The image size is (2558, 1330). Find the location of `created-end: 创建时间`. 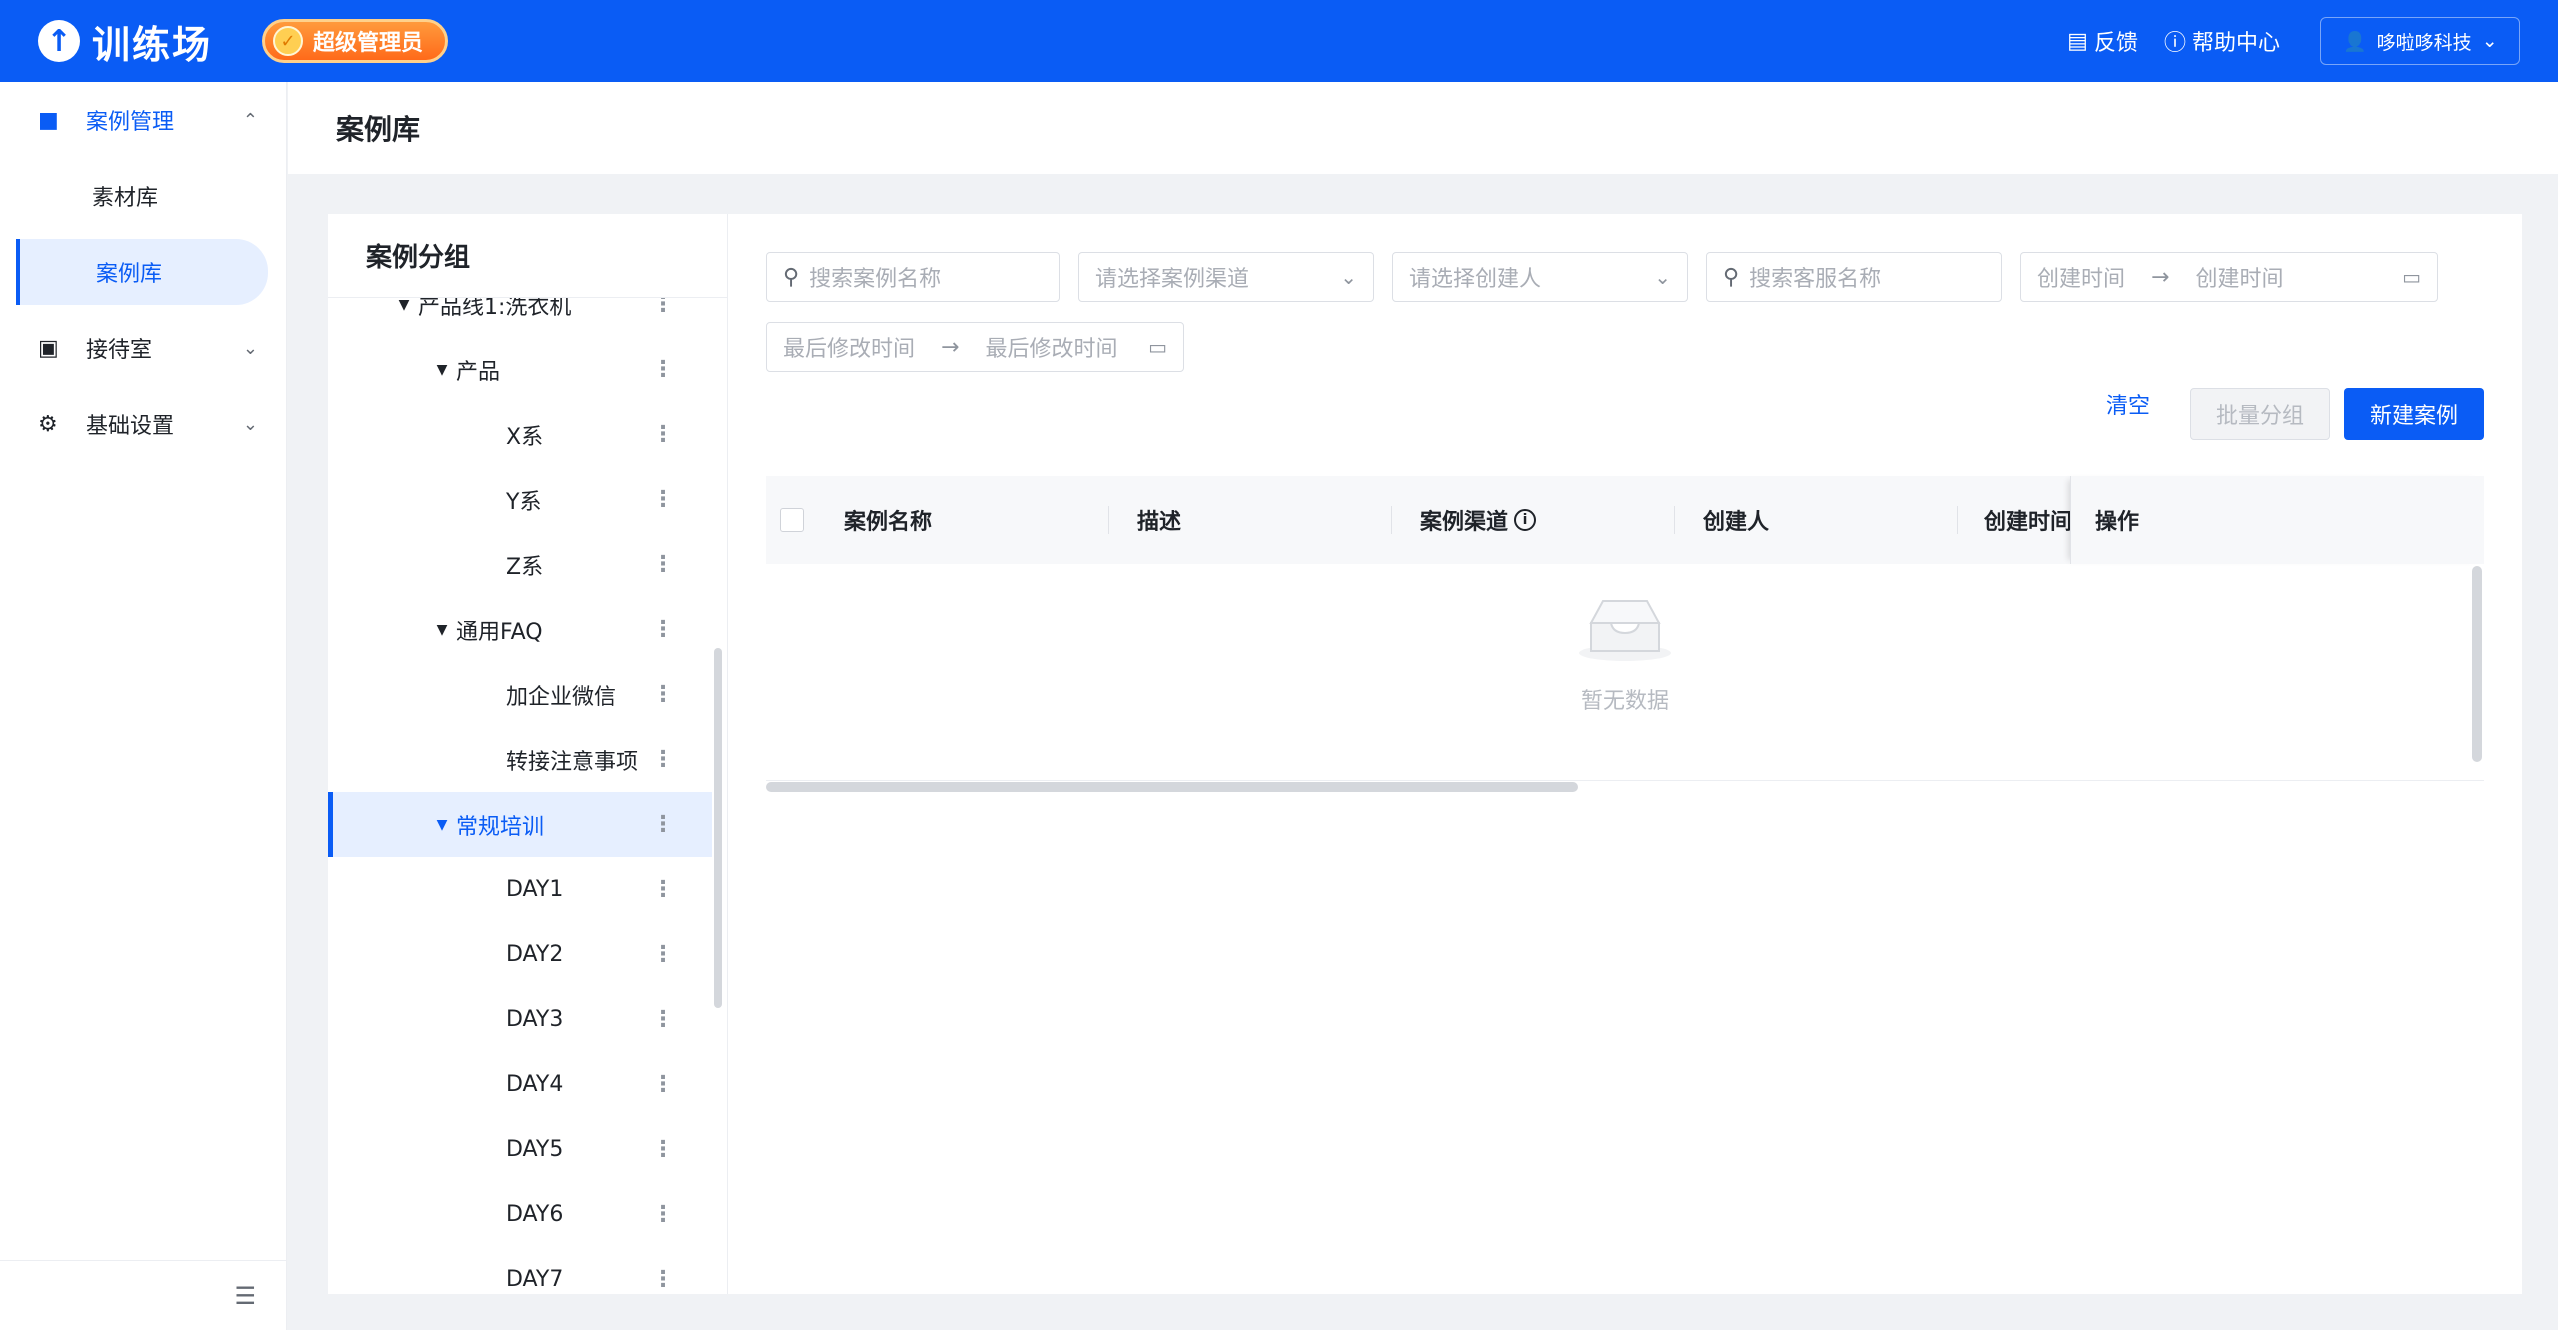

created-end: 创建时间 is located at coordinates (2239, 279).